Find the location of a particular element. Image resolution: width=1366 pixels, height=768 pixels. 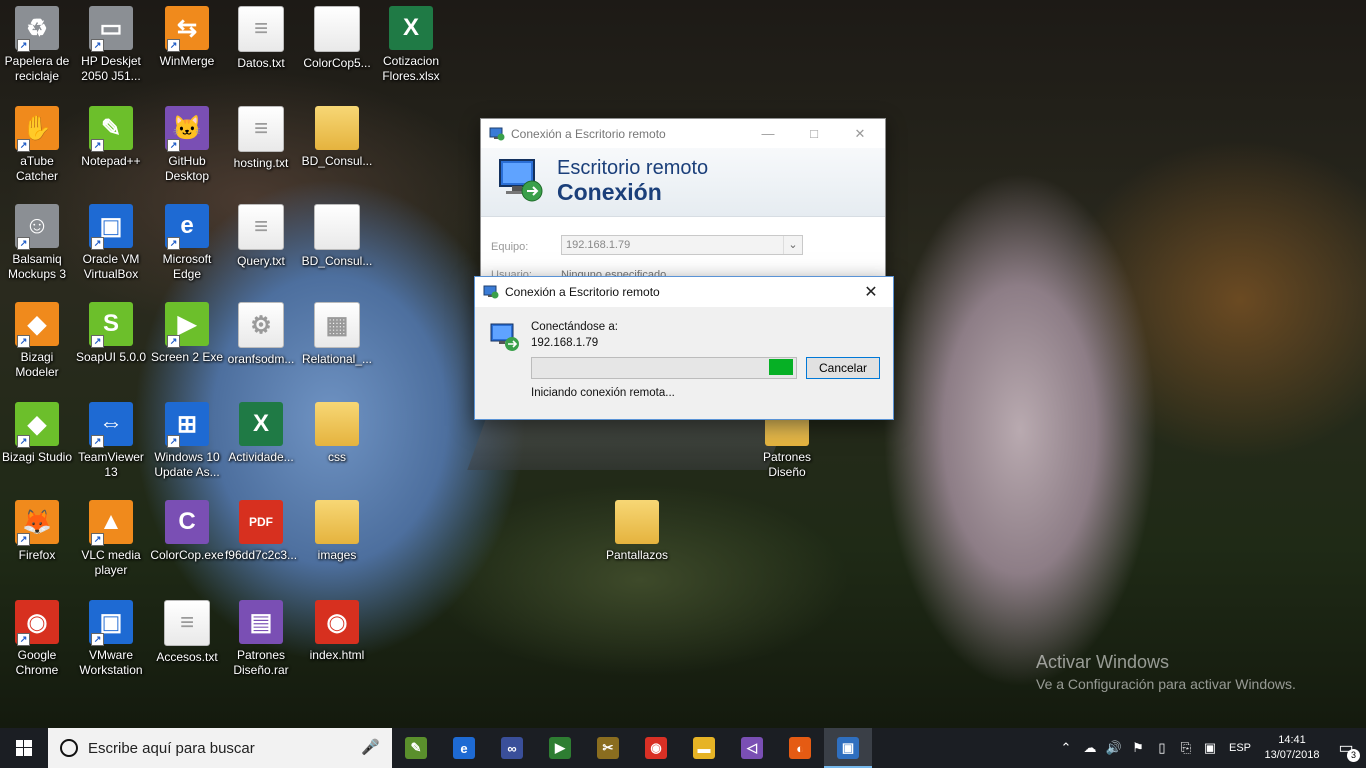

chevron-down-icon: ⌄ is located at coordinates (792, 245).